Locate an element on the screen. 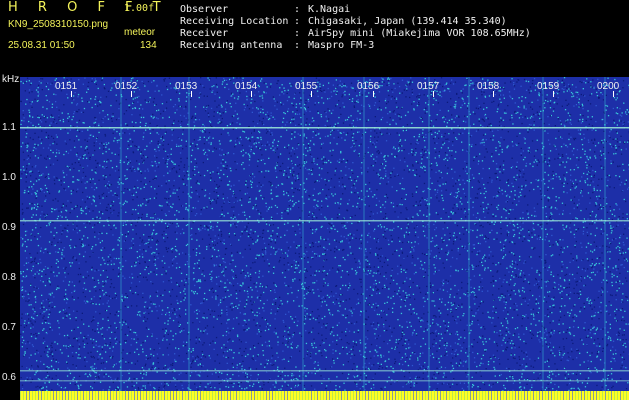 Image resolution: width=629 pixels, height=400 pixels. x-tick-label: 0153 is located at coordinates (186, 86).